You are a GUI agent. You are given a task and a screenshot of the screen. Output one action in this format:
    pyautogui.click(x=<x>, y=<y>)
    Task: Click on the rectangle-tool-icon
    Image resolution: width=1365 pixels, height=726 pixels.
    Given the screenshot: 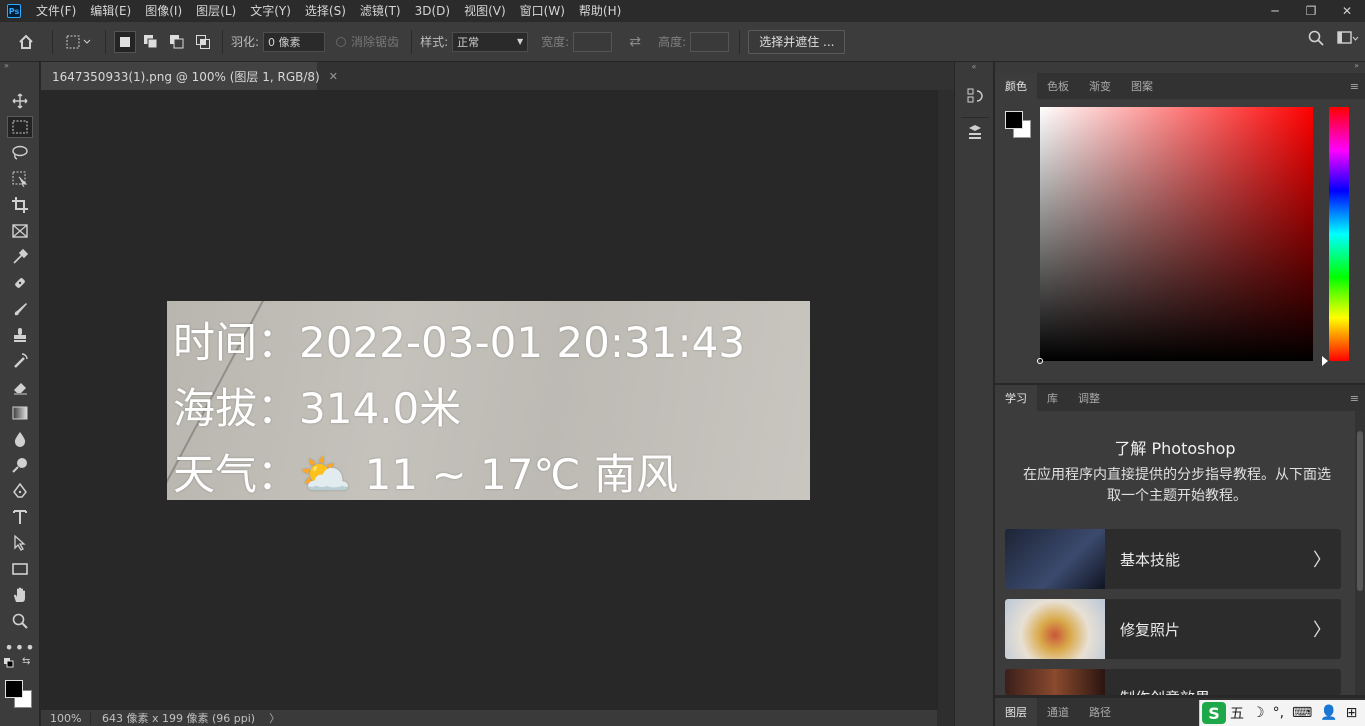 What is the action you would take?
    pyautogui.click(x=20, y=569)
    